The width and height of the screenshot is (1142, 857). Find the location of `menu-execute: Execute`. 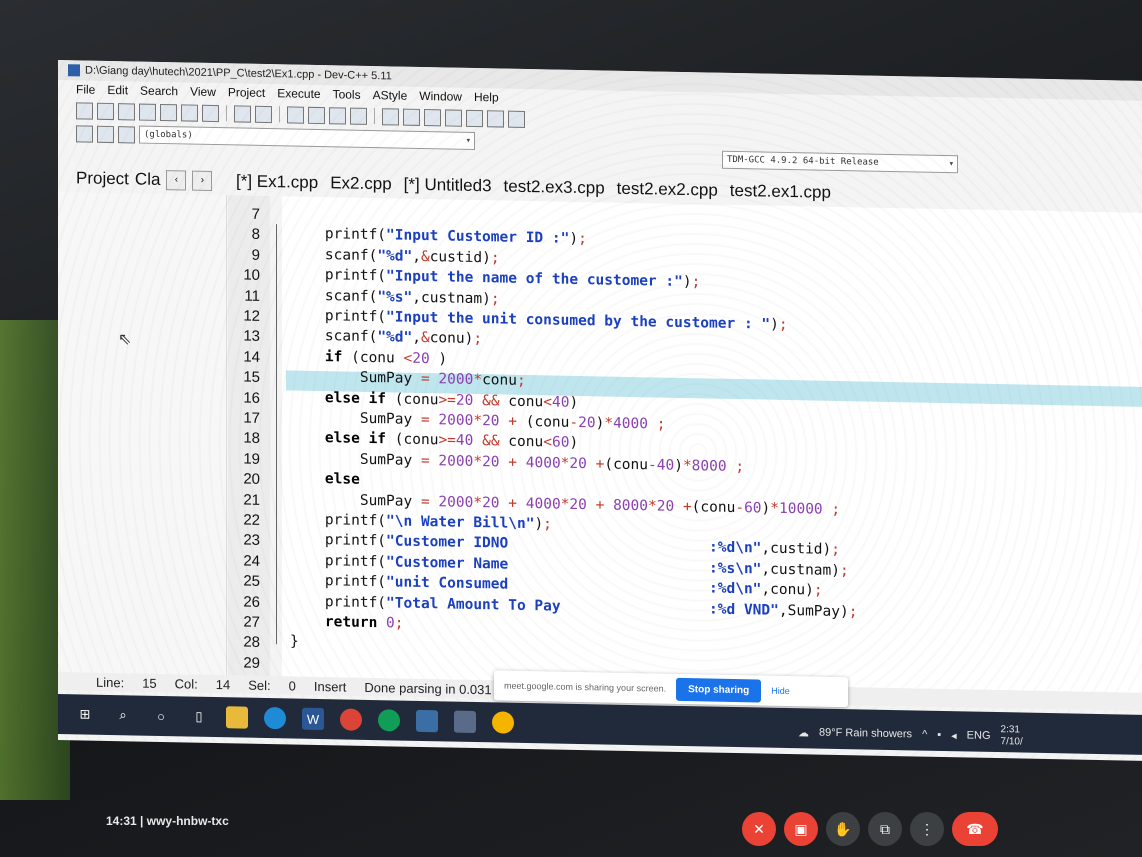

menu-execute: Execute is located at coordinates (298, 93).